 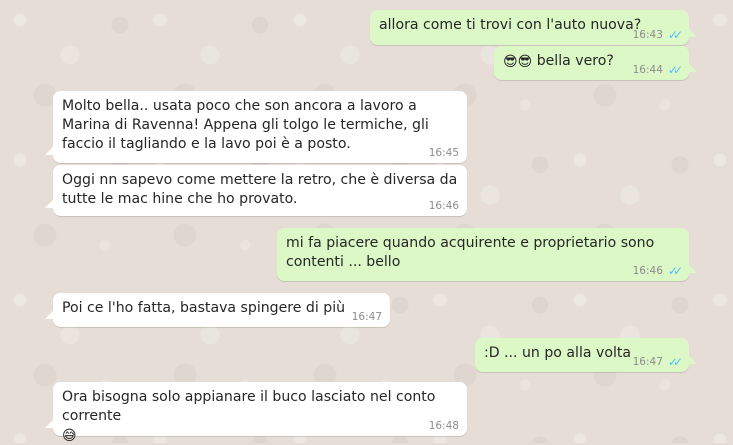 I want to click on message-time: 16:45, so click(x=443, y=153).